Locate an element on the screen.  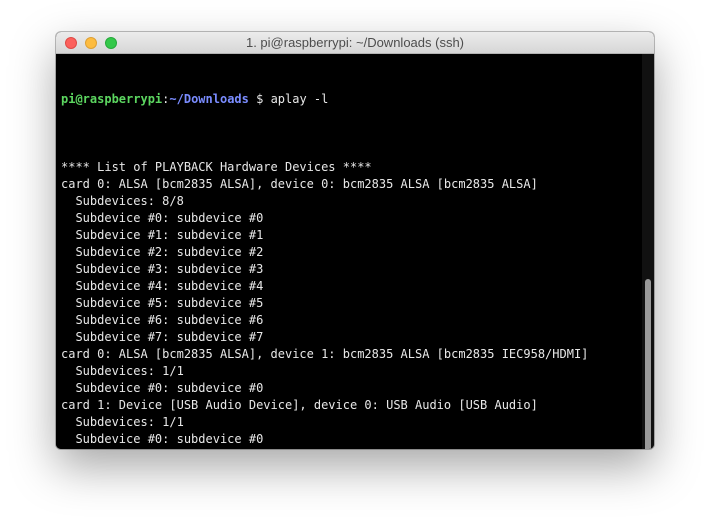
title-bar: 1. pi@raspberrypi: ~/Downloads (ssh) is located at coordinates (355, 43).